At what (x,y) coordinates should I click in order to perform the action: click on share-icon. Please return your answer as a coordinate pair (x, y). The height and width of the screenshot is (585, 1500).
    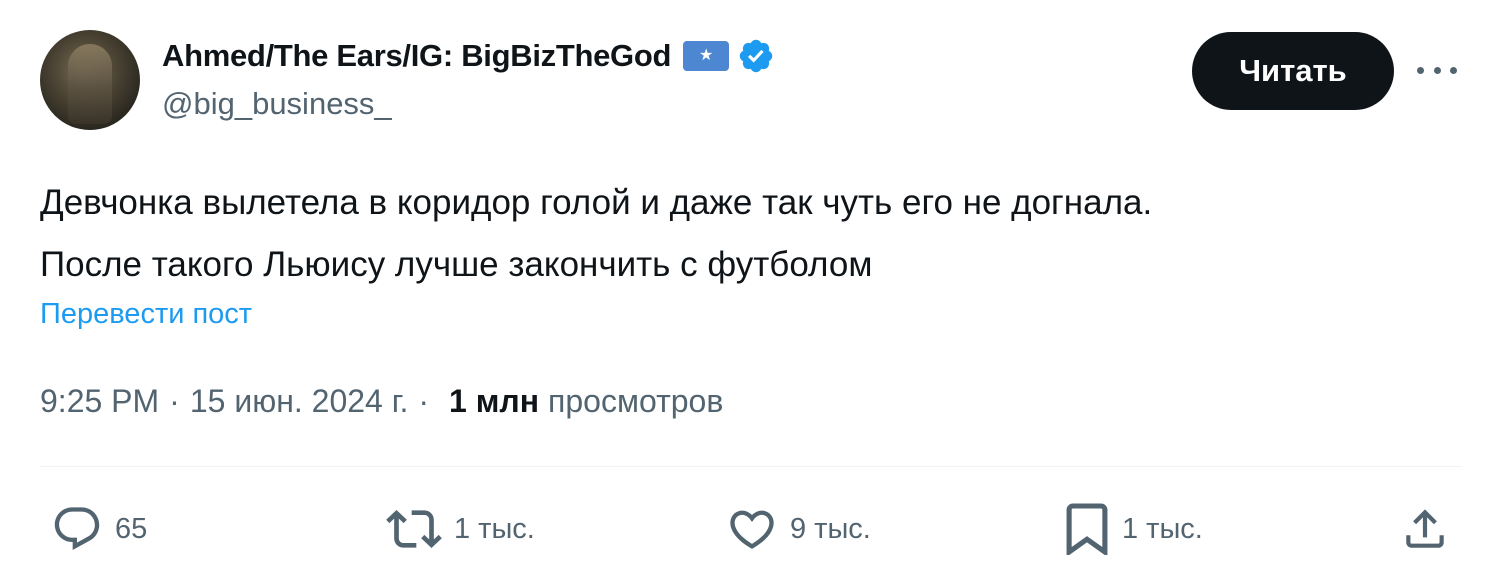
    Looking at the image, I should click on (1425, 528).